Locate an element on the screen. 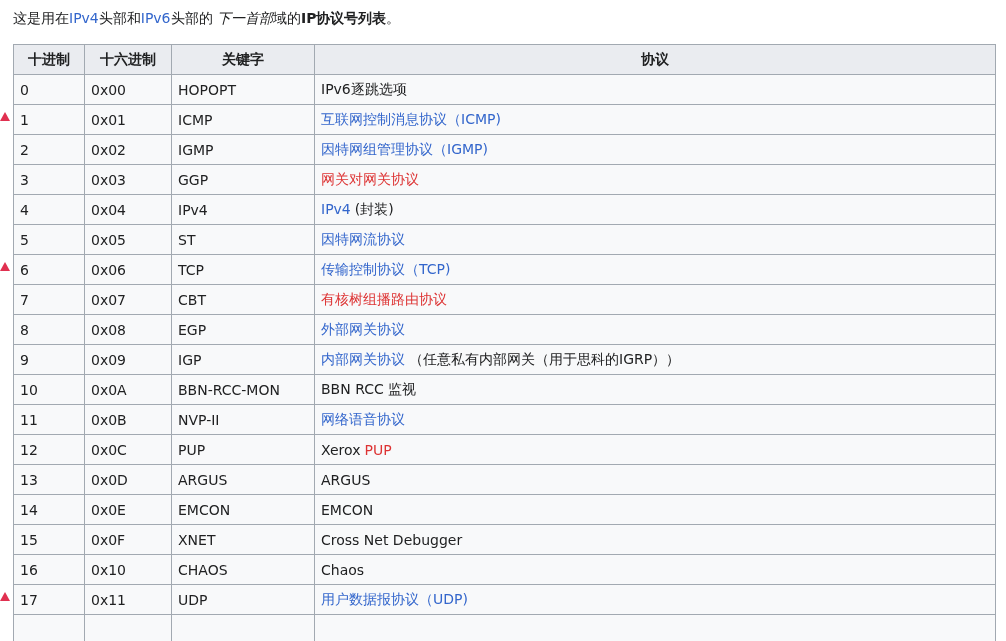  table-cell: 0x08 is located at coordinates (128, 329).